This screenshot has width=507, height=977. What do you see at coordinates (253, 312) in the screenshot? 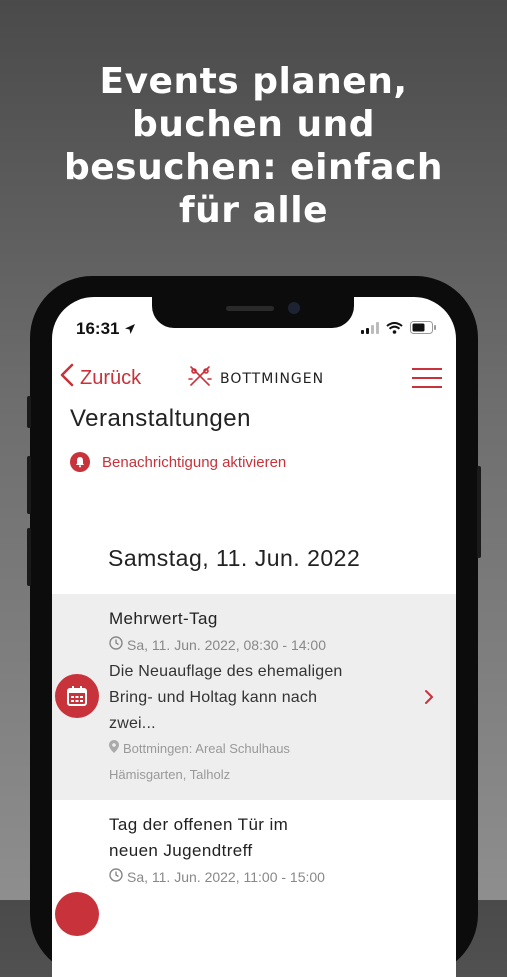
I see `notch` at bounding box center [253, 312].